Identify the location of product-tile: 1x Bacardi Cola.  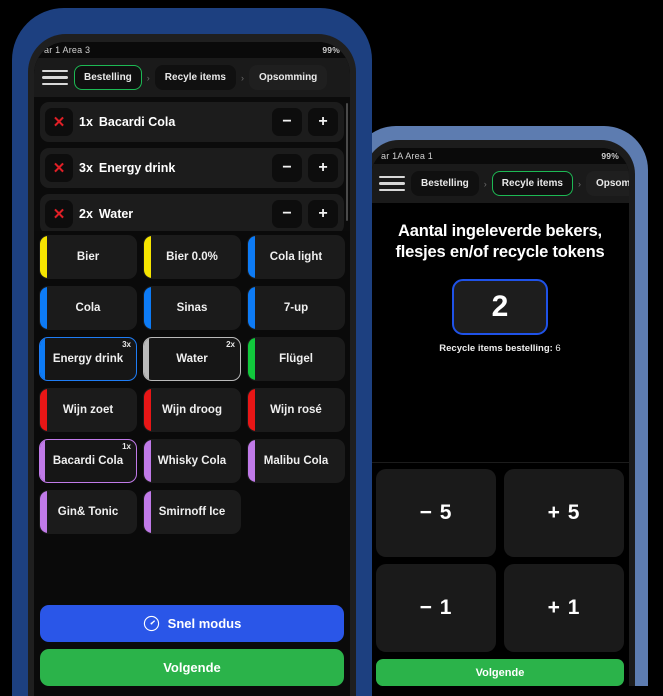
(88, 461).